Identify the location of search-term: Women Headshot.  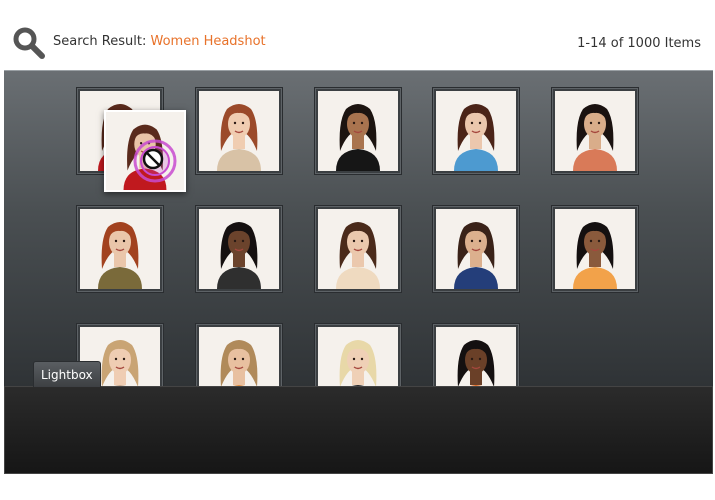
(208, 41).